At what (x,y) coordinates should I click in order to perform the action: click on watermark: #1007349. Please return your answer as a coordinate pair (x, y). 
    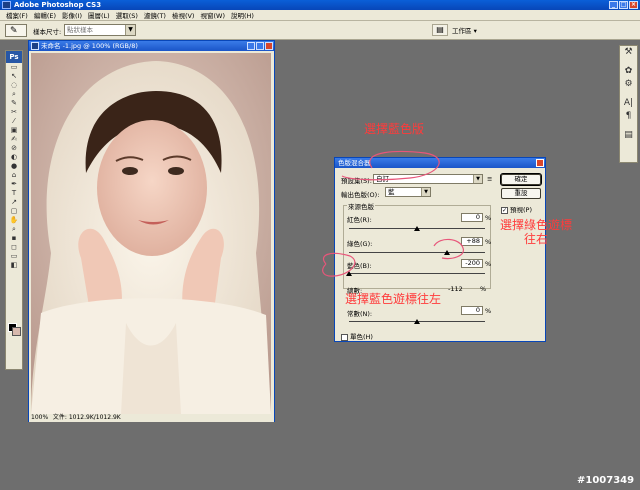
    Looking at the image, I should click on (606, 480).